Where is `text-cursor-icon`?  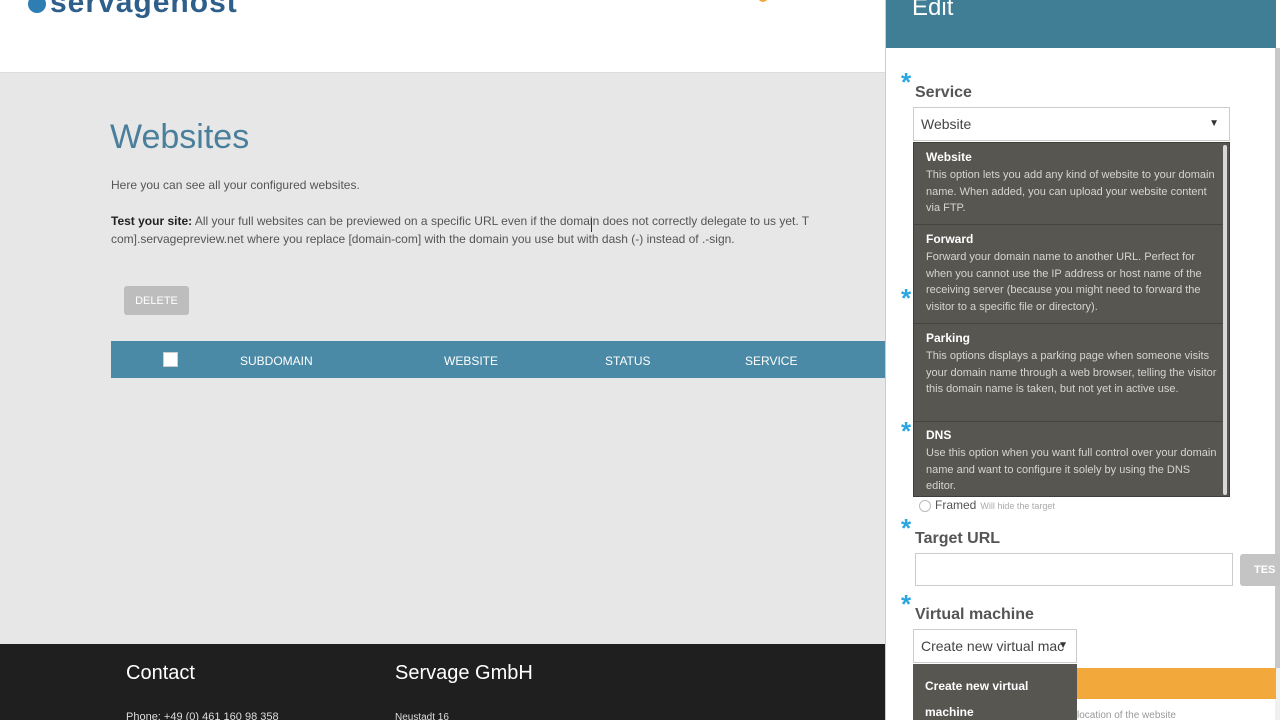
text-cursor-icon is located at coordinates (592, 225).